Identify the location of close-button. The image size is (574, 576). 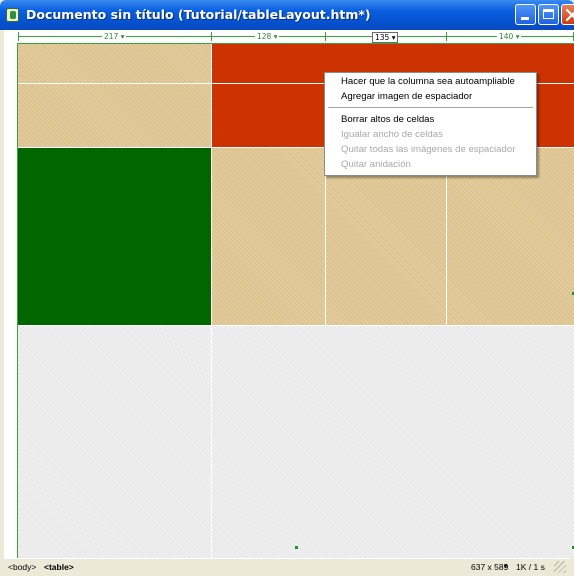
(567, 14).